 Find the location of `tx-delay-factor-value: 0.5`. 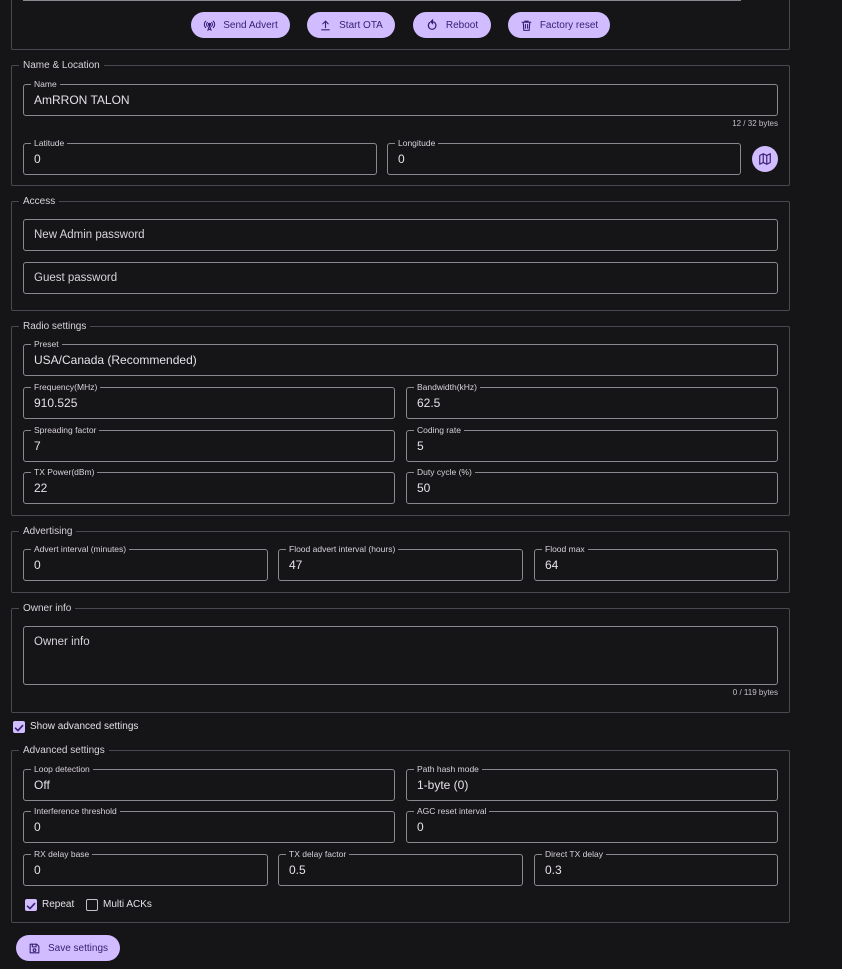

tx-delay-factor-value: 0.5 is located at coordinates (297, 870).